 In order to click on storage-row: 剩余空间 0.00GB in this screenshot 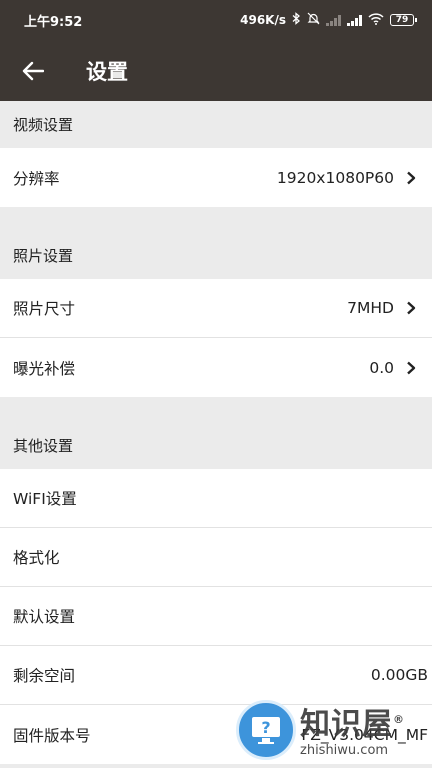, I will do `click(216, 675)`.